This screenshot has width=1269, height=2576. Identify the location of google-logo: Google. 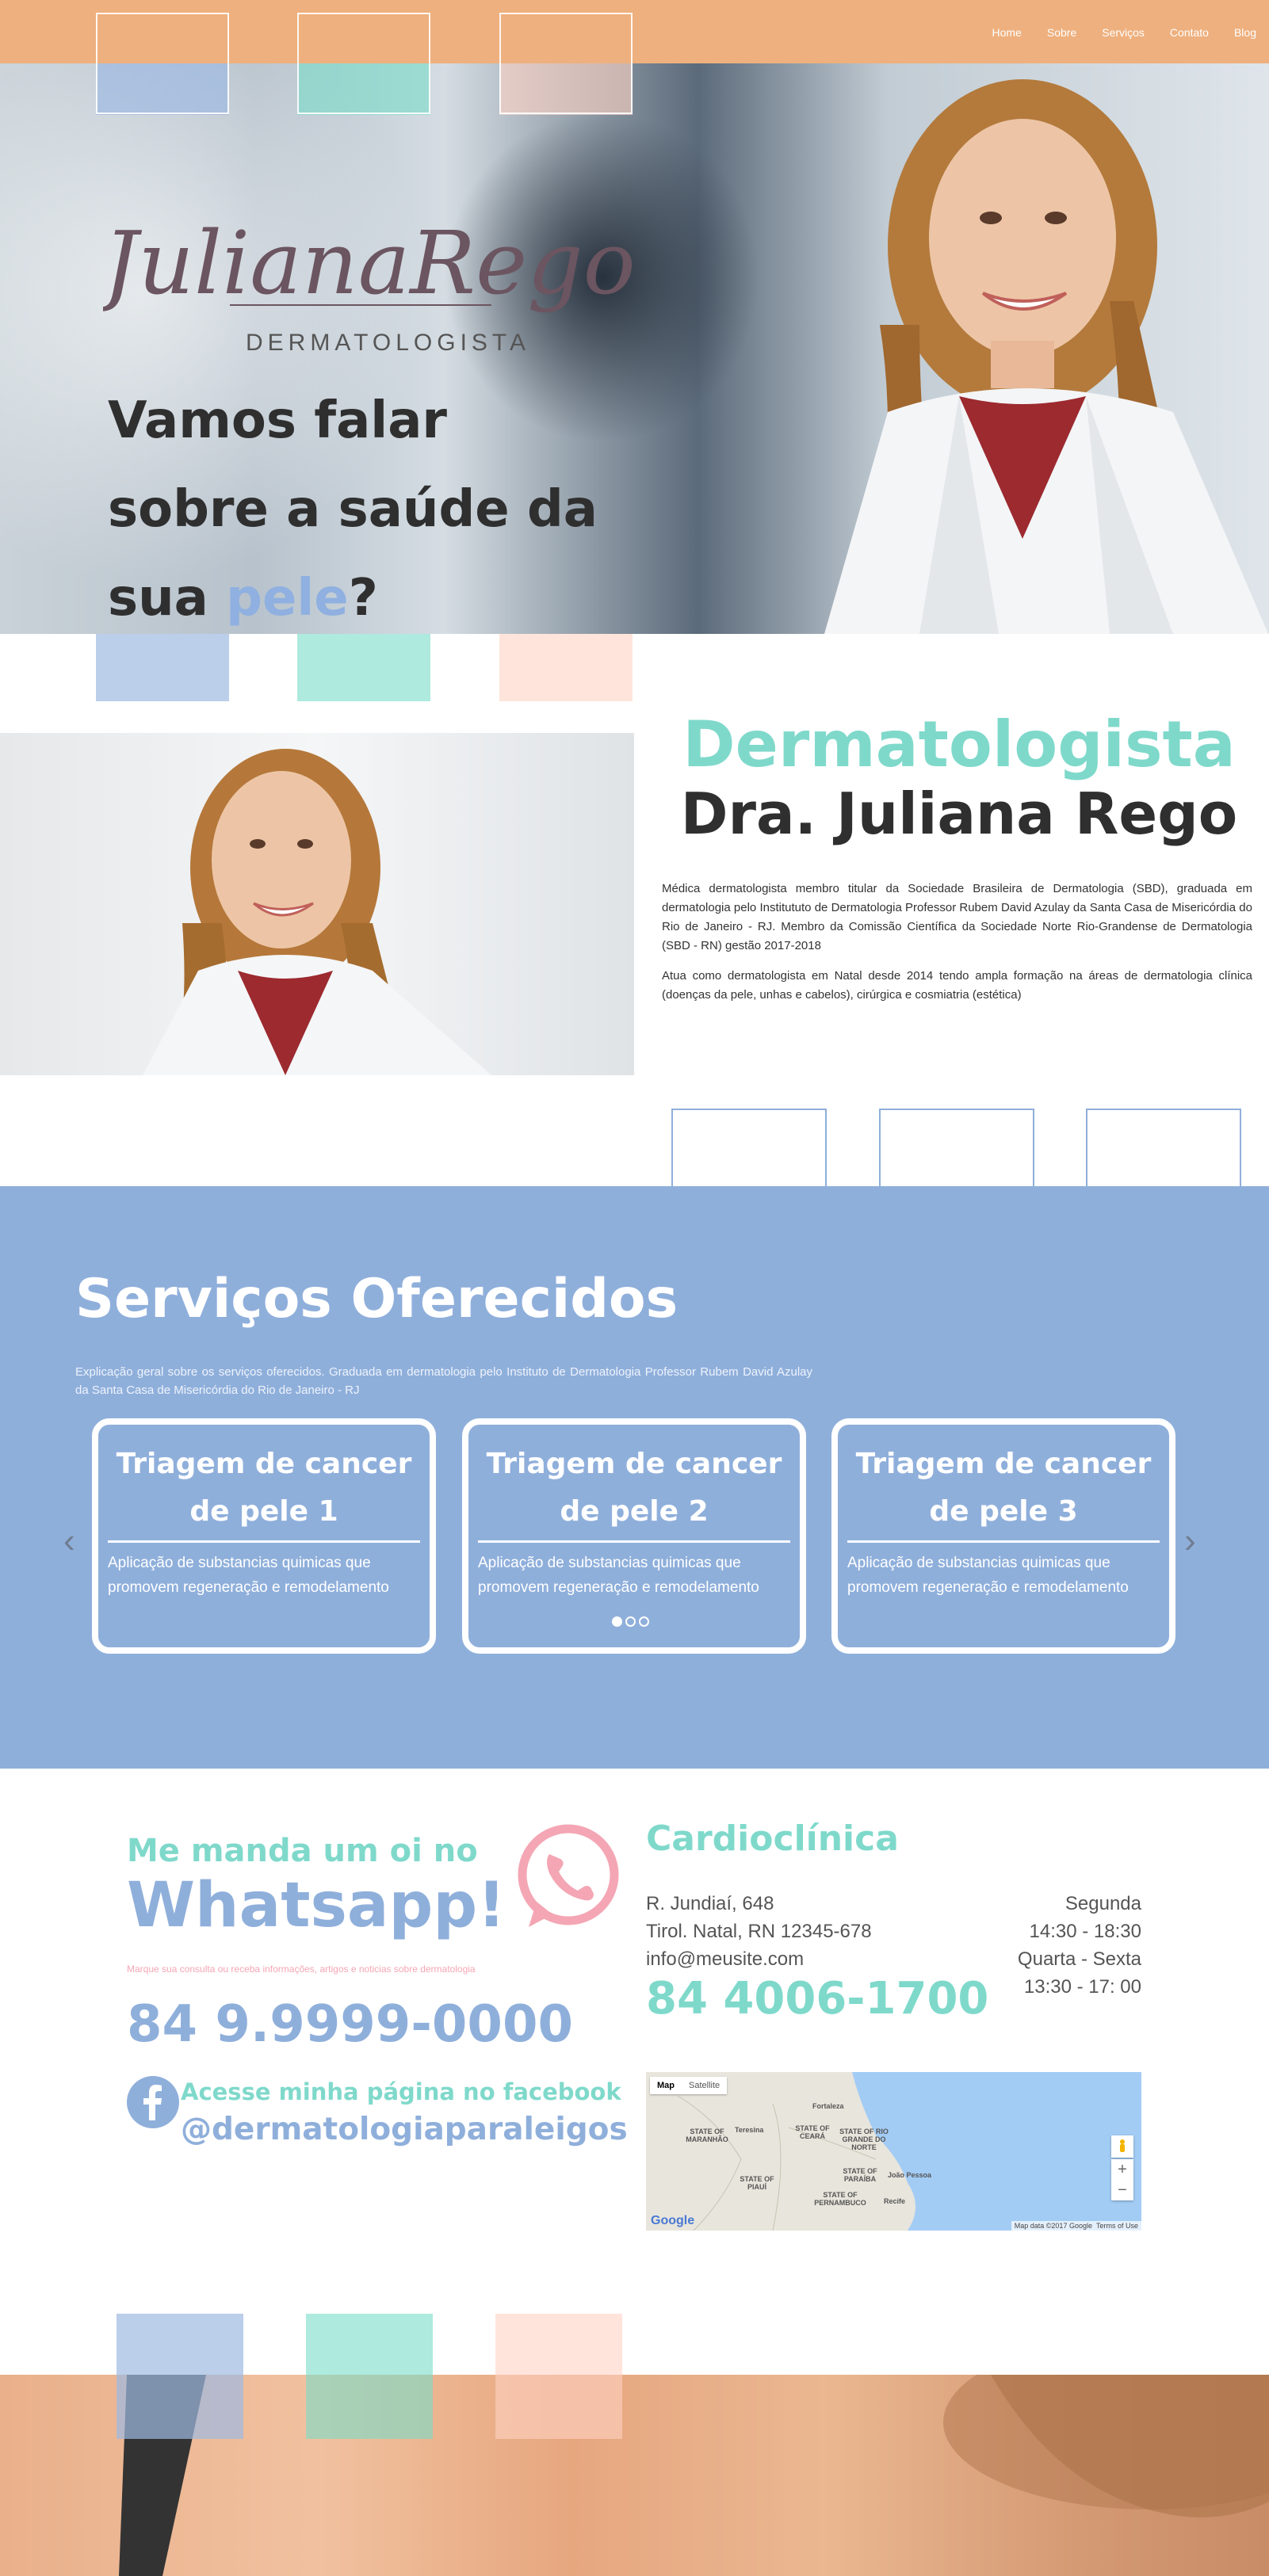
(673, 2220).